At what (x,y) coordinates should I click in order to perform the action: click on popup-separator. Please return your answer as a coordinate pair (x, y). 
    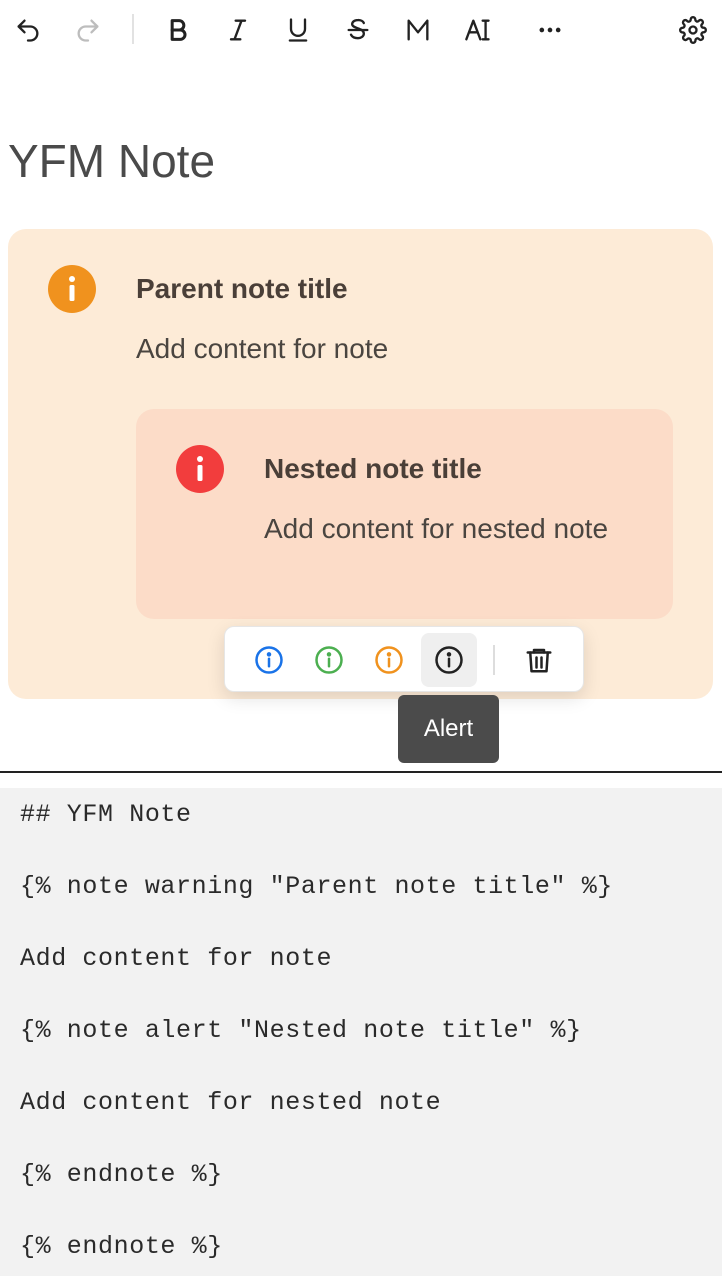
    Looking at the image, I should click on (494, 660).